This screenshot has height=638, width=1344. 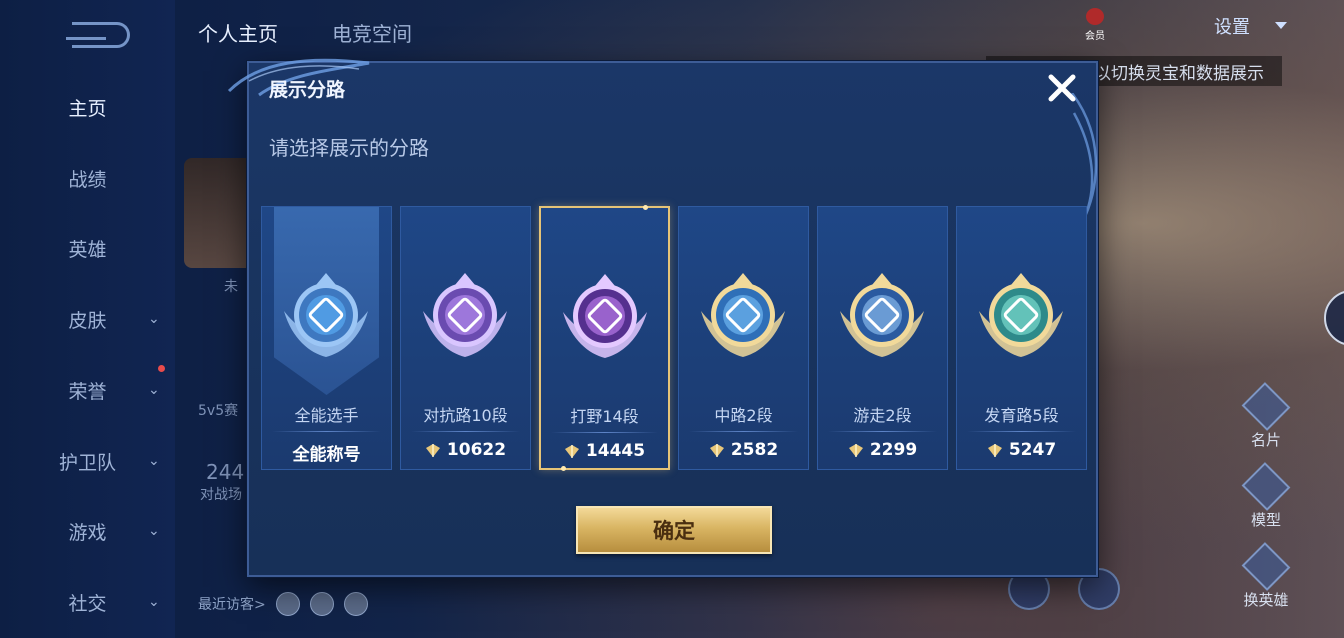 What do you see at coordinates (218, 411) in the screenshot?
I see `ghost-season-text: 5v5赛` at bounding box center [218, 411].